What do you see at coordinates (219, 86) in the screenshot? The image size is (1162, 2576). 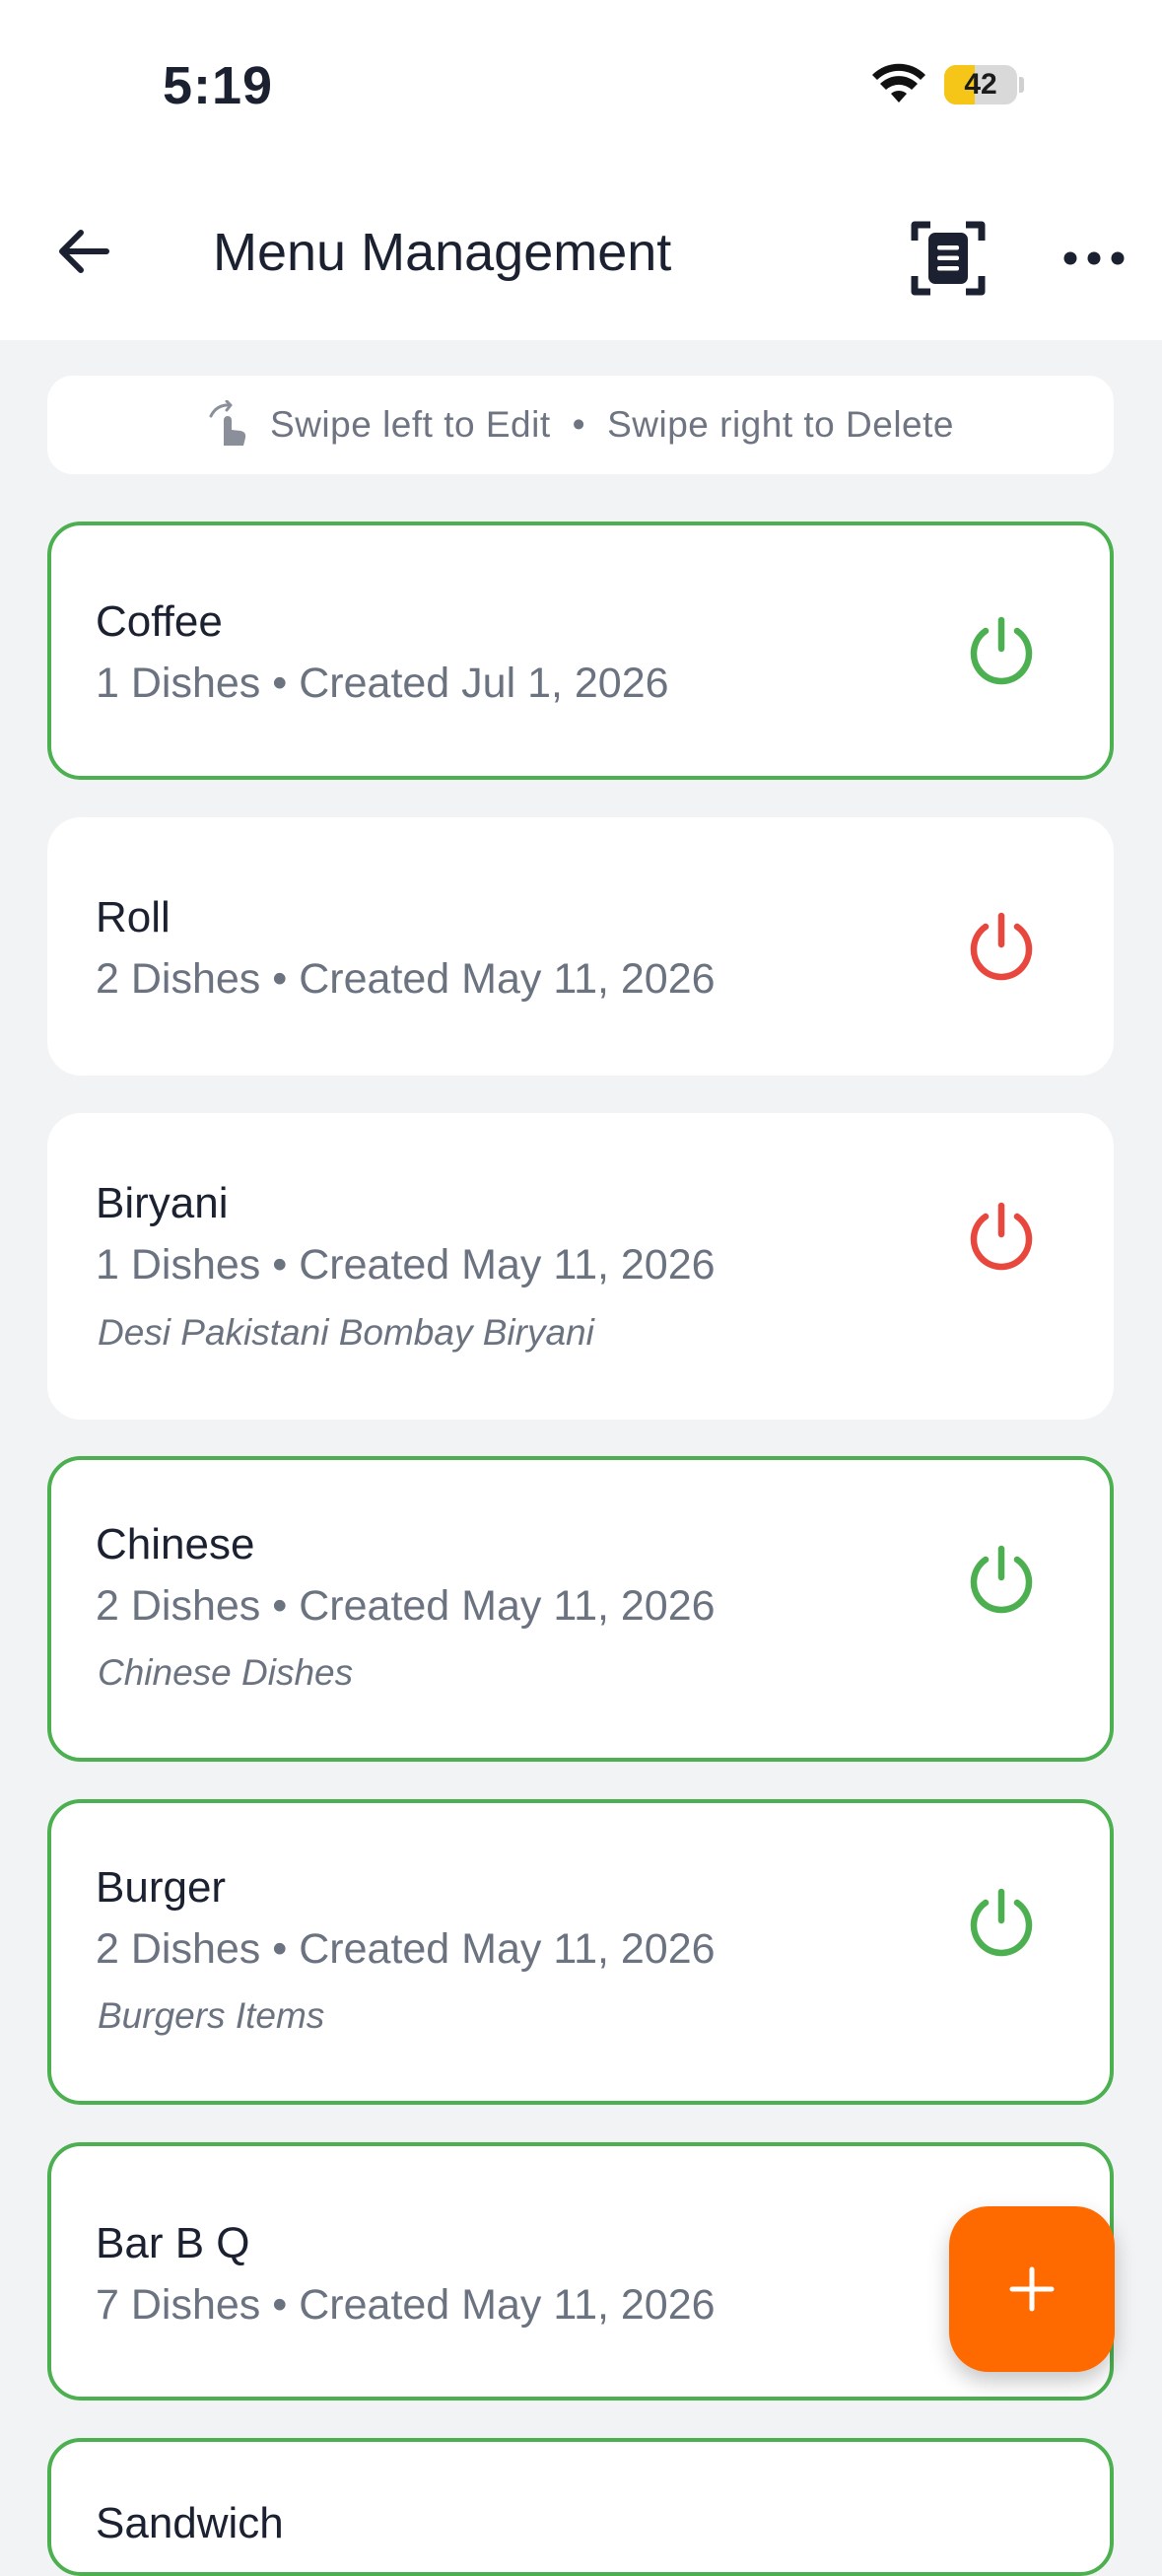 I see `status-time: 5:19` at bounding box center [219, 86].